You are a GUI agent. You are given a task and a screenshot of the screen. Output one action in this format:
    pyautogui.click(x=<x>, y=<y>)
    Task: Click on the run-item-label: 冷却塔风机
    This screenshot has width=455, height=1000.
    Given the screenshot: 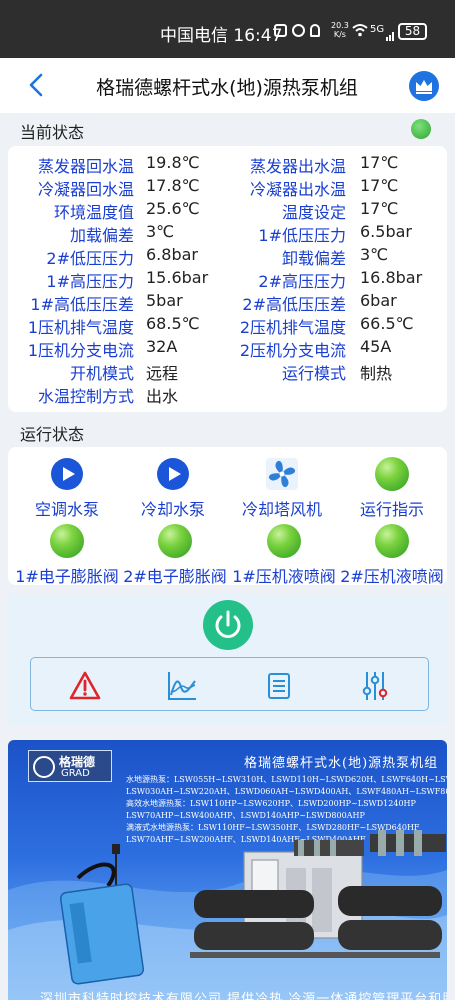 What is the action you would take?
    pyautogui.click(x=281, y=509)
    